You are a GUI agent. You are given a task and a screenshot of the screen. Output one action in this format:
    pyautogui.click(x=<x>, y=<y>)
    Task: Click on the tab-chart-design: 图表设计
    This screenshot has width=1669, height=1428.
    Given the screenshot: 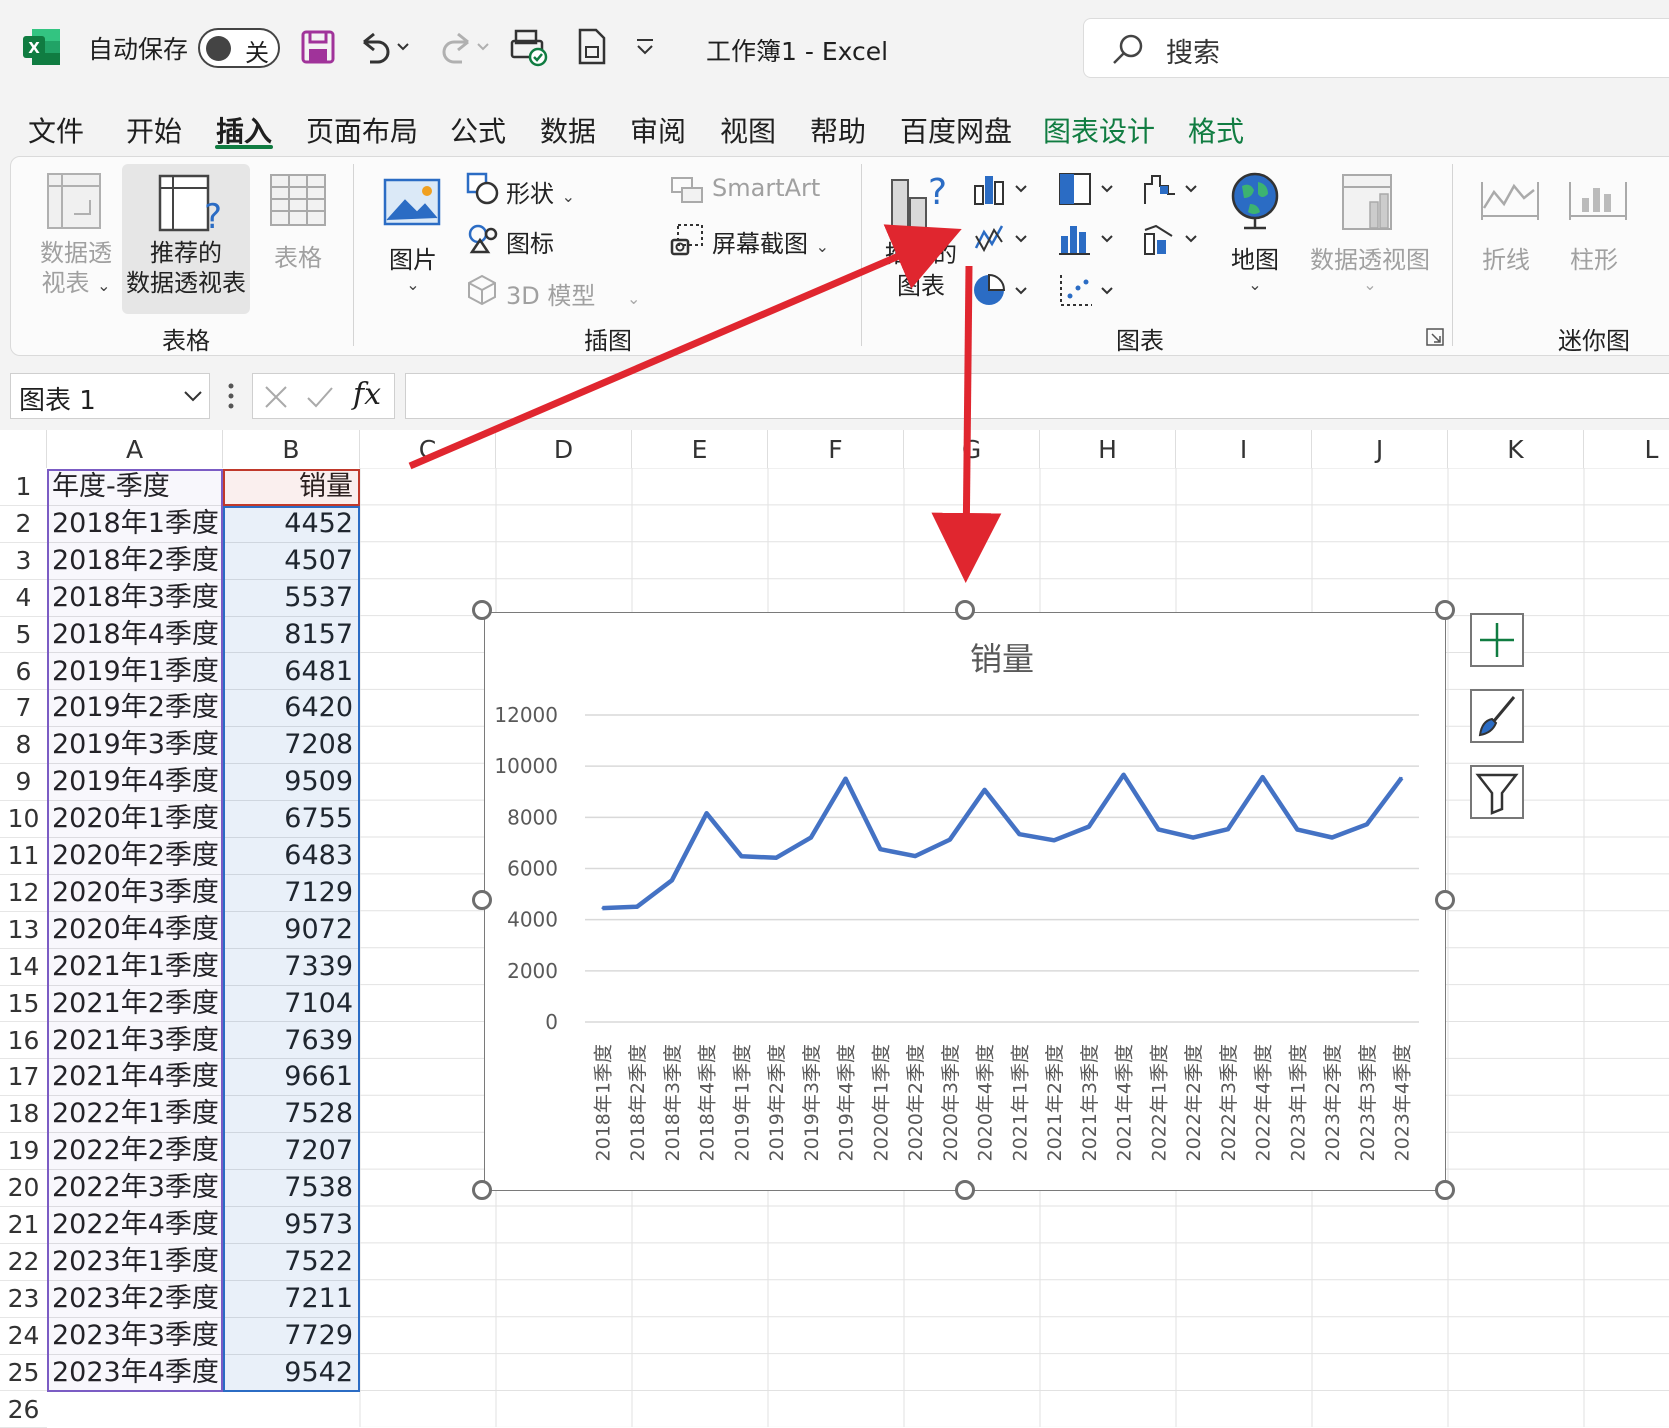 What is the action you would take?
    pyautogui.click(x=1099, y=130)
    